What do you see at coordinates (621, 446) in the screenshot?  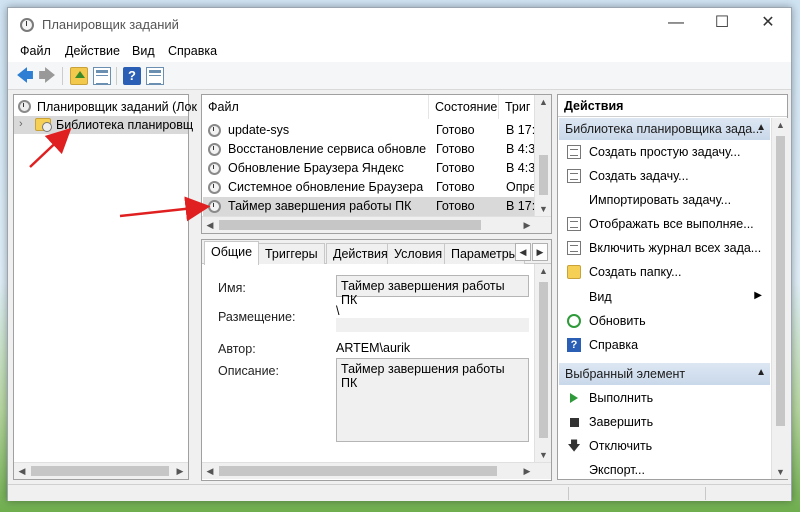 I see `action-label: Отключить` at bounding box center [621, 446].